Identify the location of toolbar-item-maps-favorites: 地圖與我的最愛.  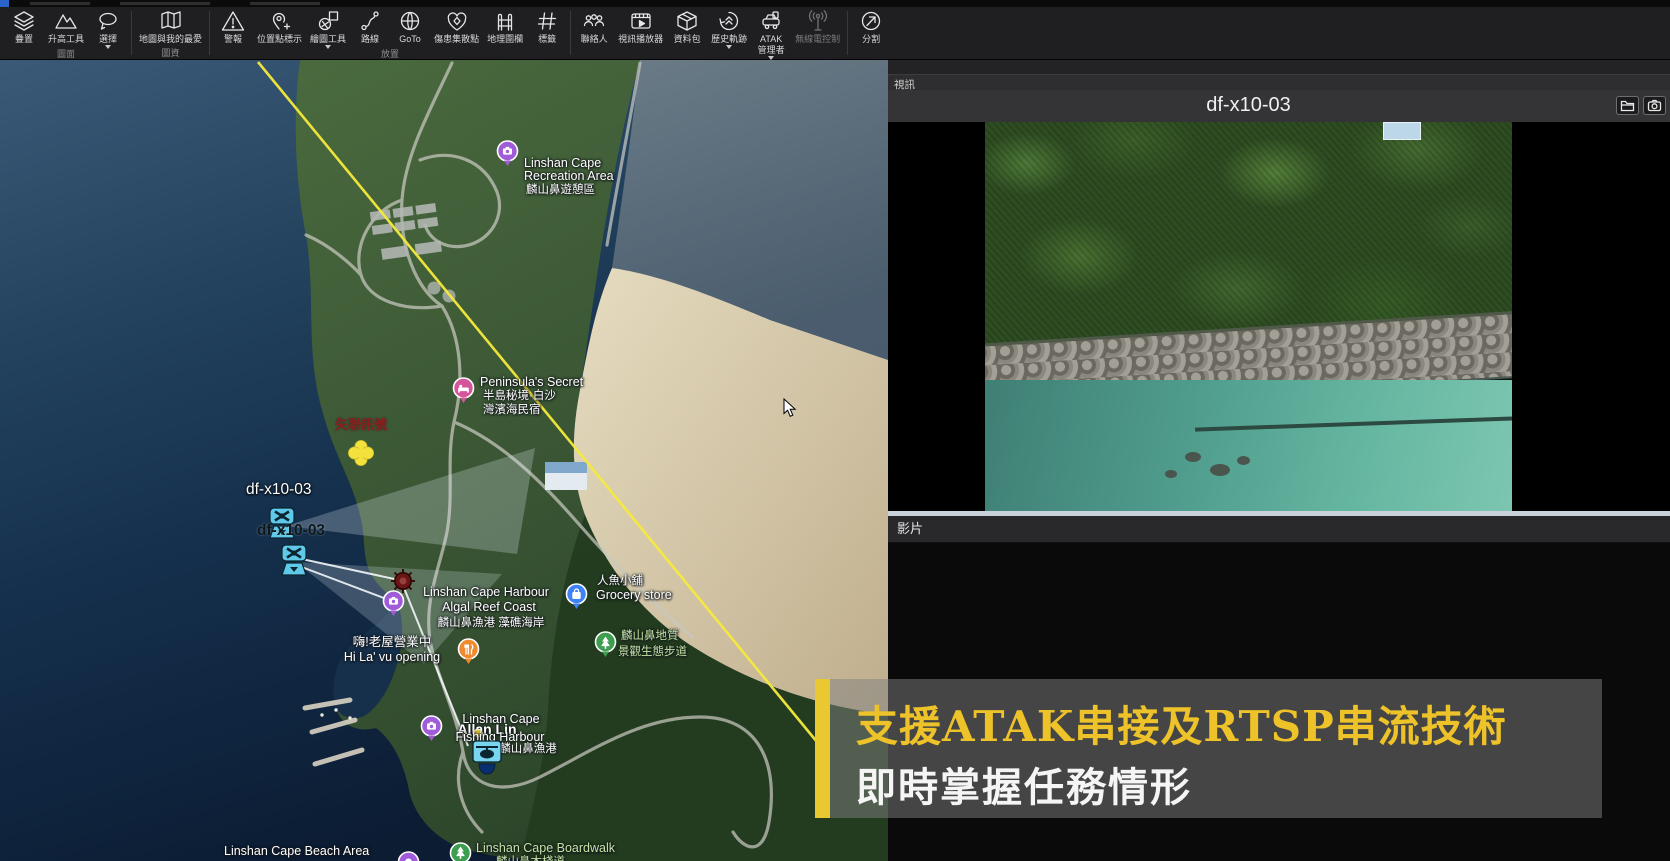
(170, 25).